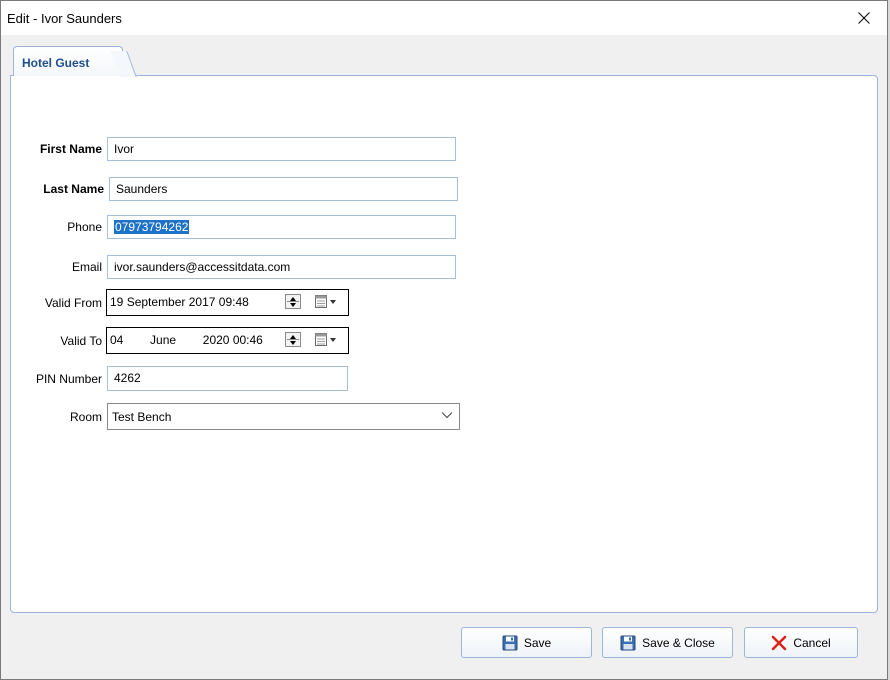 The image size is (890, 680). Describe the element at coordinates (68, 379) in the screenshot. I see `pin-label: PIN Number` at that location.